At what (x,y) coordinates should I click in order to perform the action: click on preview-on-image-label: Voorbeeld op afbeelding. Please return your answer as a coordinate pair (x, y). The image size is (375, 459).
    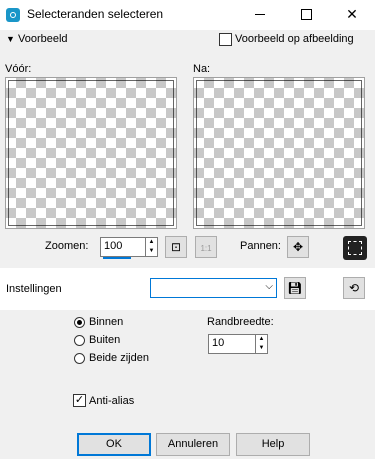
    Looking at the image, I should click on (294, 39).